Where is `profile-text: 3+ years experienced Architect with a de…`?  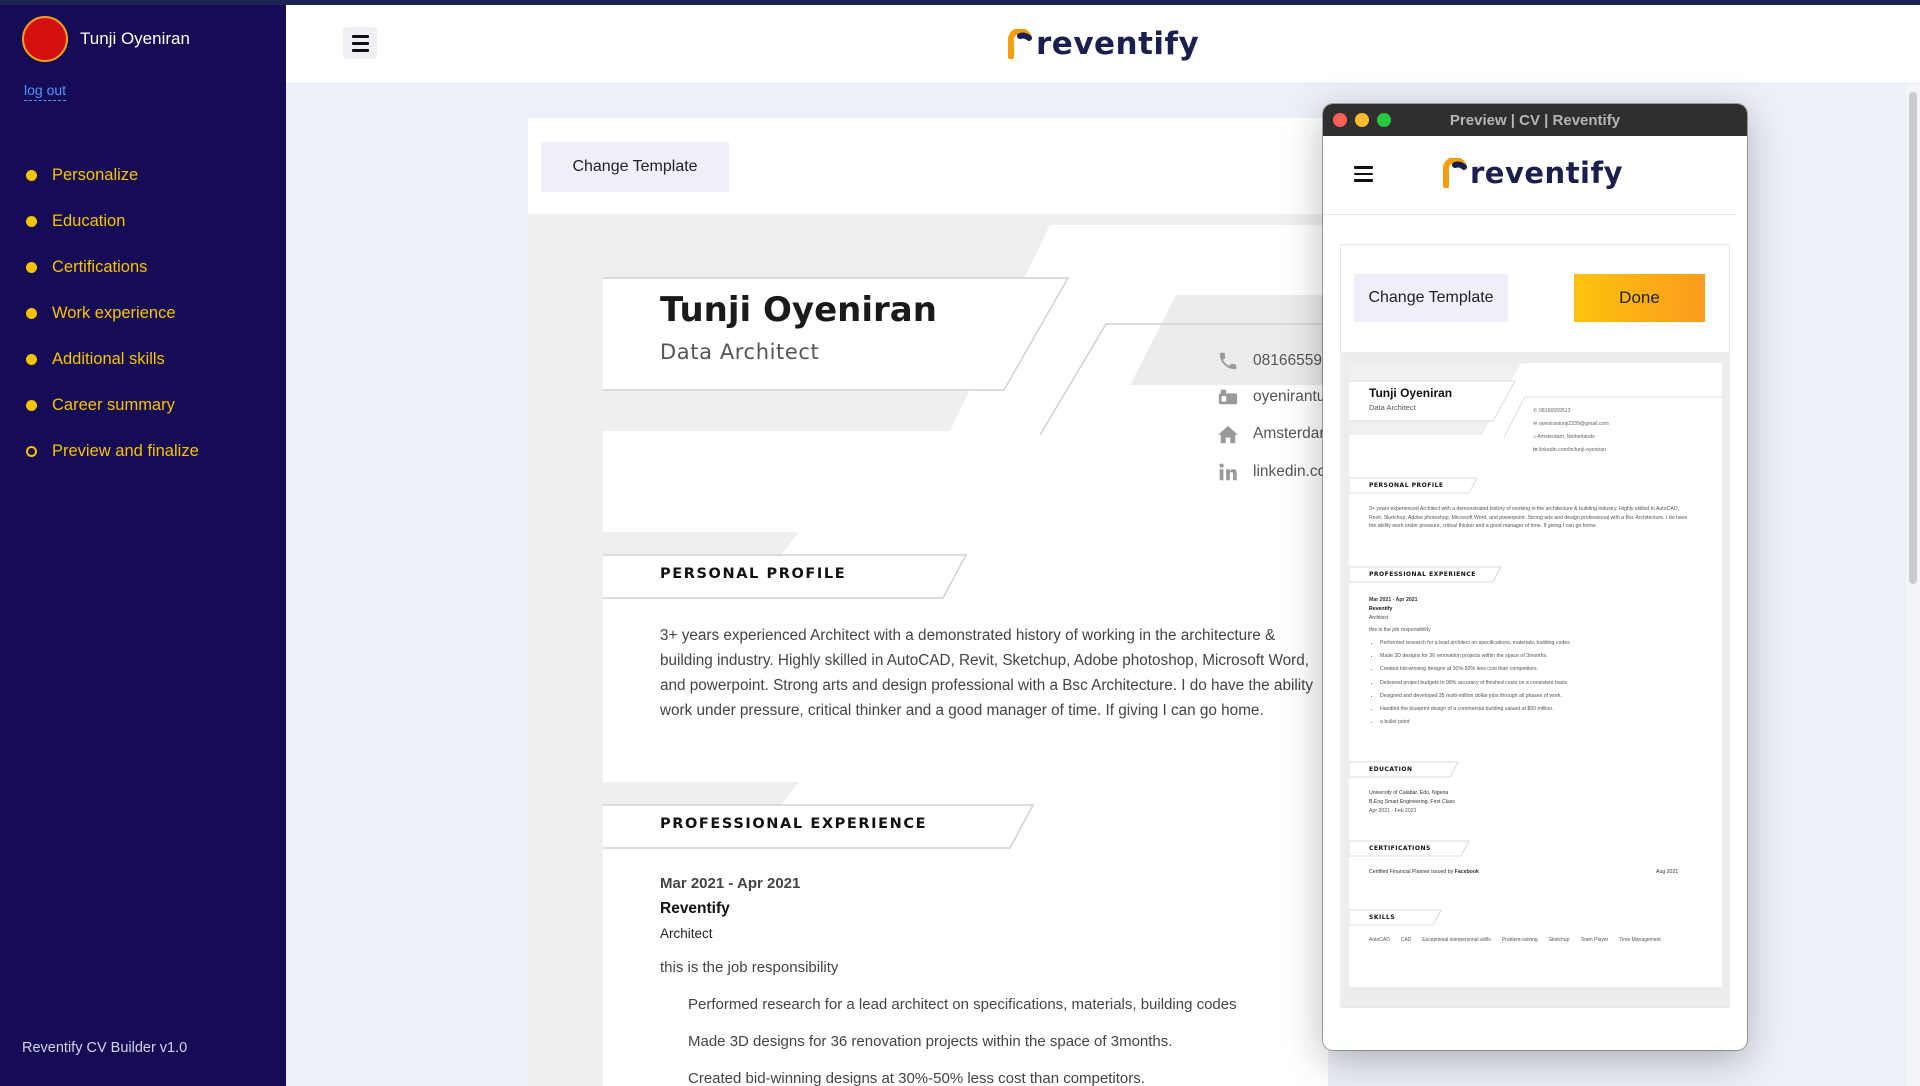
profile-text: 3+ years experienced Architect with a de… is located at coordinates (987, 673).